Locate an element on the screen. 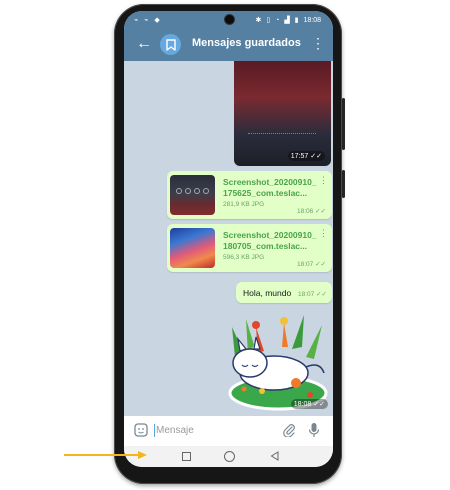 The width and height of the screenshot is (450, 490). sticker-message: 18:08 ✓✓ is located at coordinates (276, 359).